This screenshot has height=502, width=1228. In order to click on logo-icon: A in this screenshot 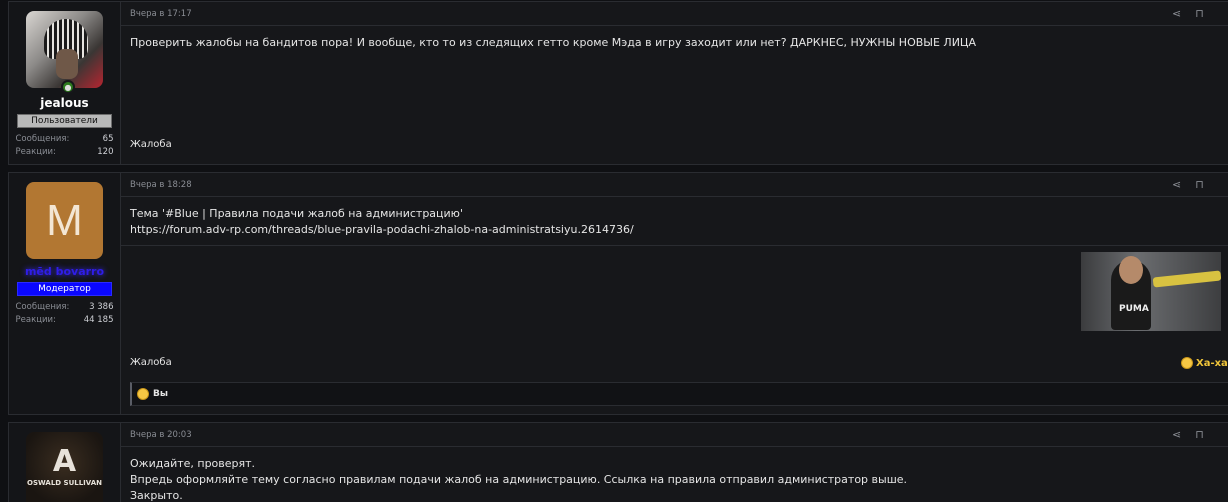, I will do `click(64, 461)`.